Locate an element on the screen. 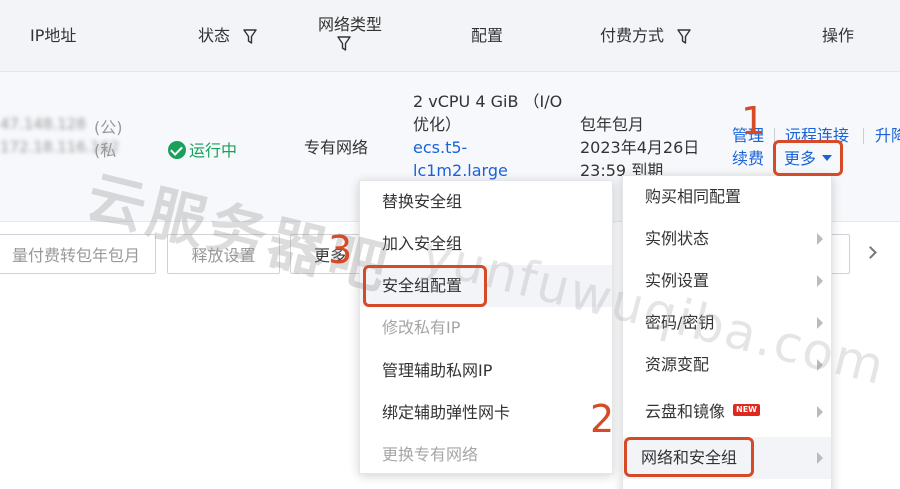 The image size is (900, 489). table-header: IP地址 状态 网络类型 配置 付费方式 操作 is located at coordinates (450, 36).